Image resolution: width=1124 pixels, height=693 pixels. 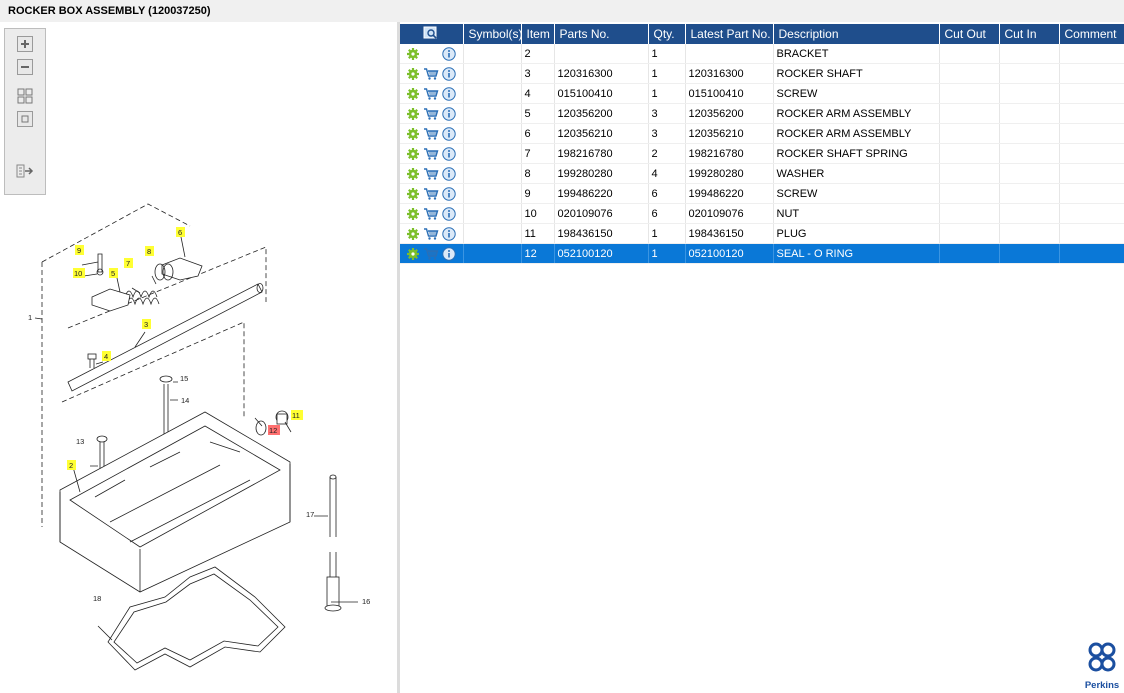 I want to click on column-header-cut-out: Cut Out, so click(x=969, y=34).